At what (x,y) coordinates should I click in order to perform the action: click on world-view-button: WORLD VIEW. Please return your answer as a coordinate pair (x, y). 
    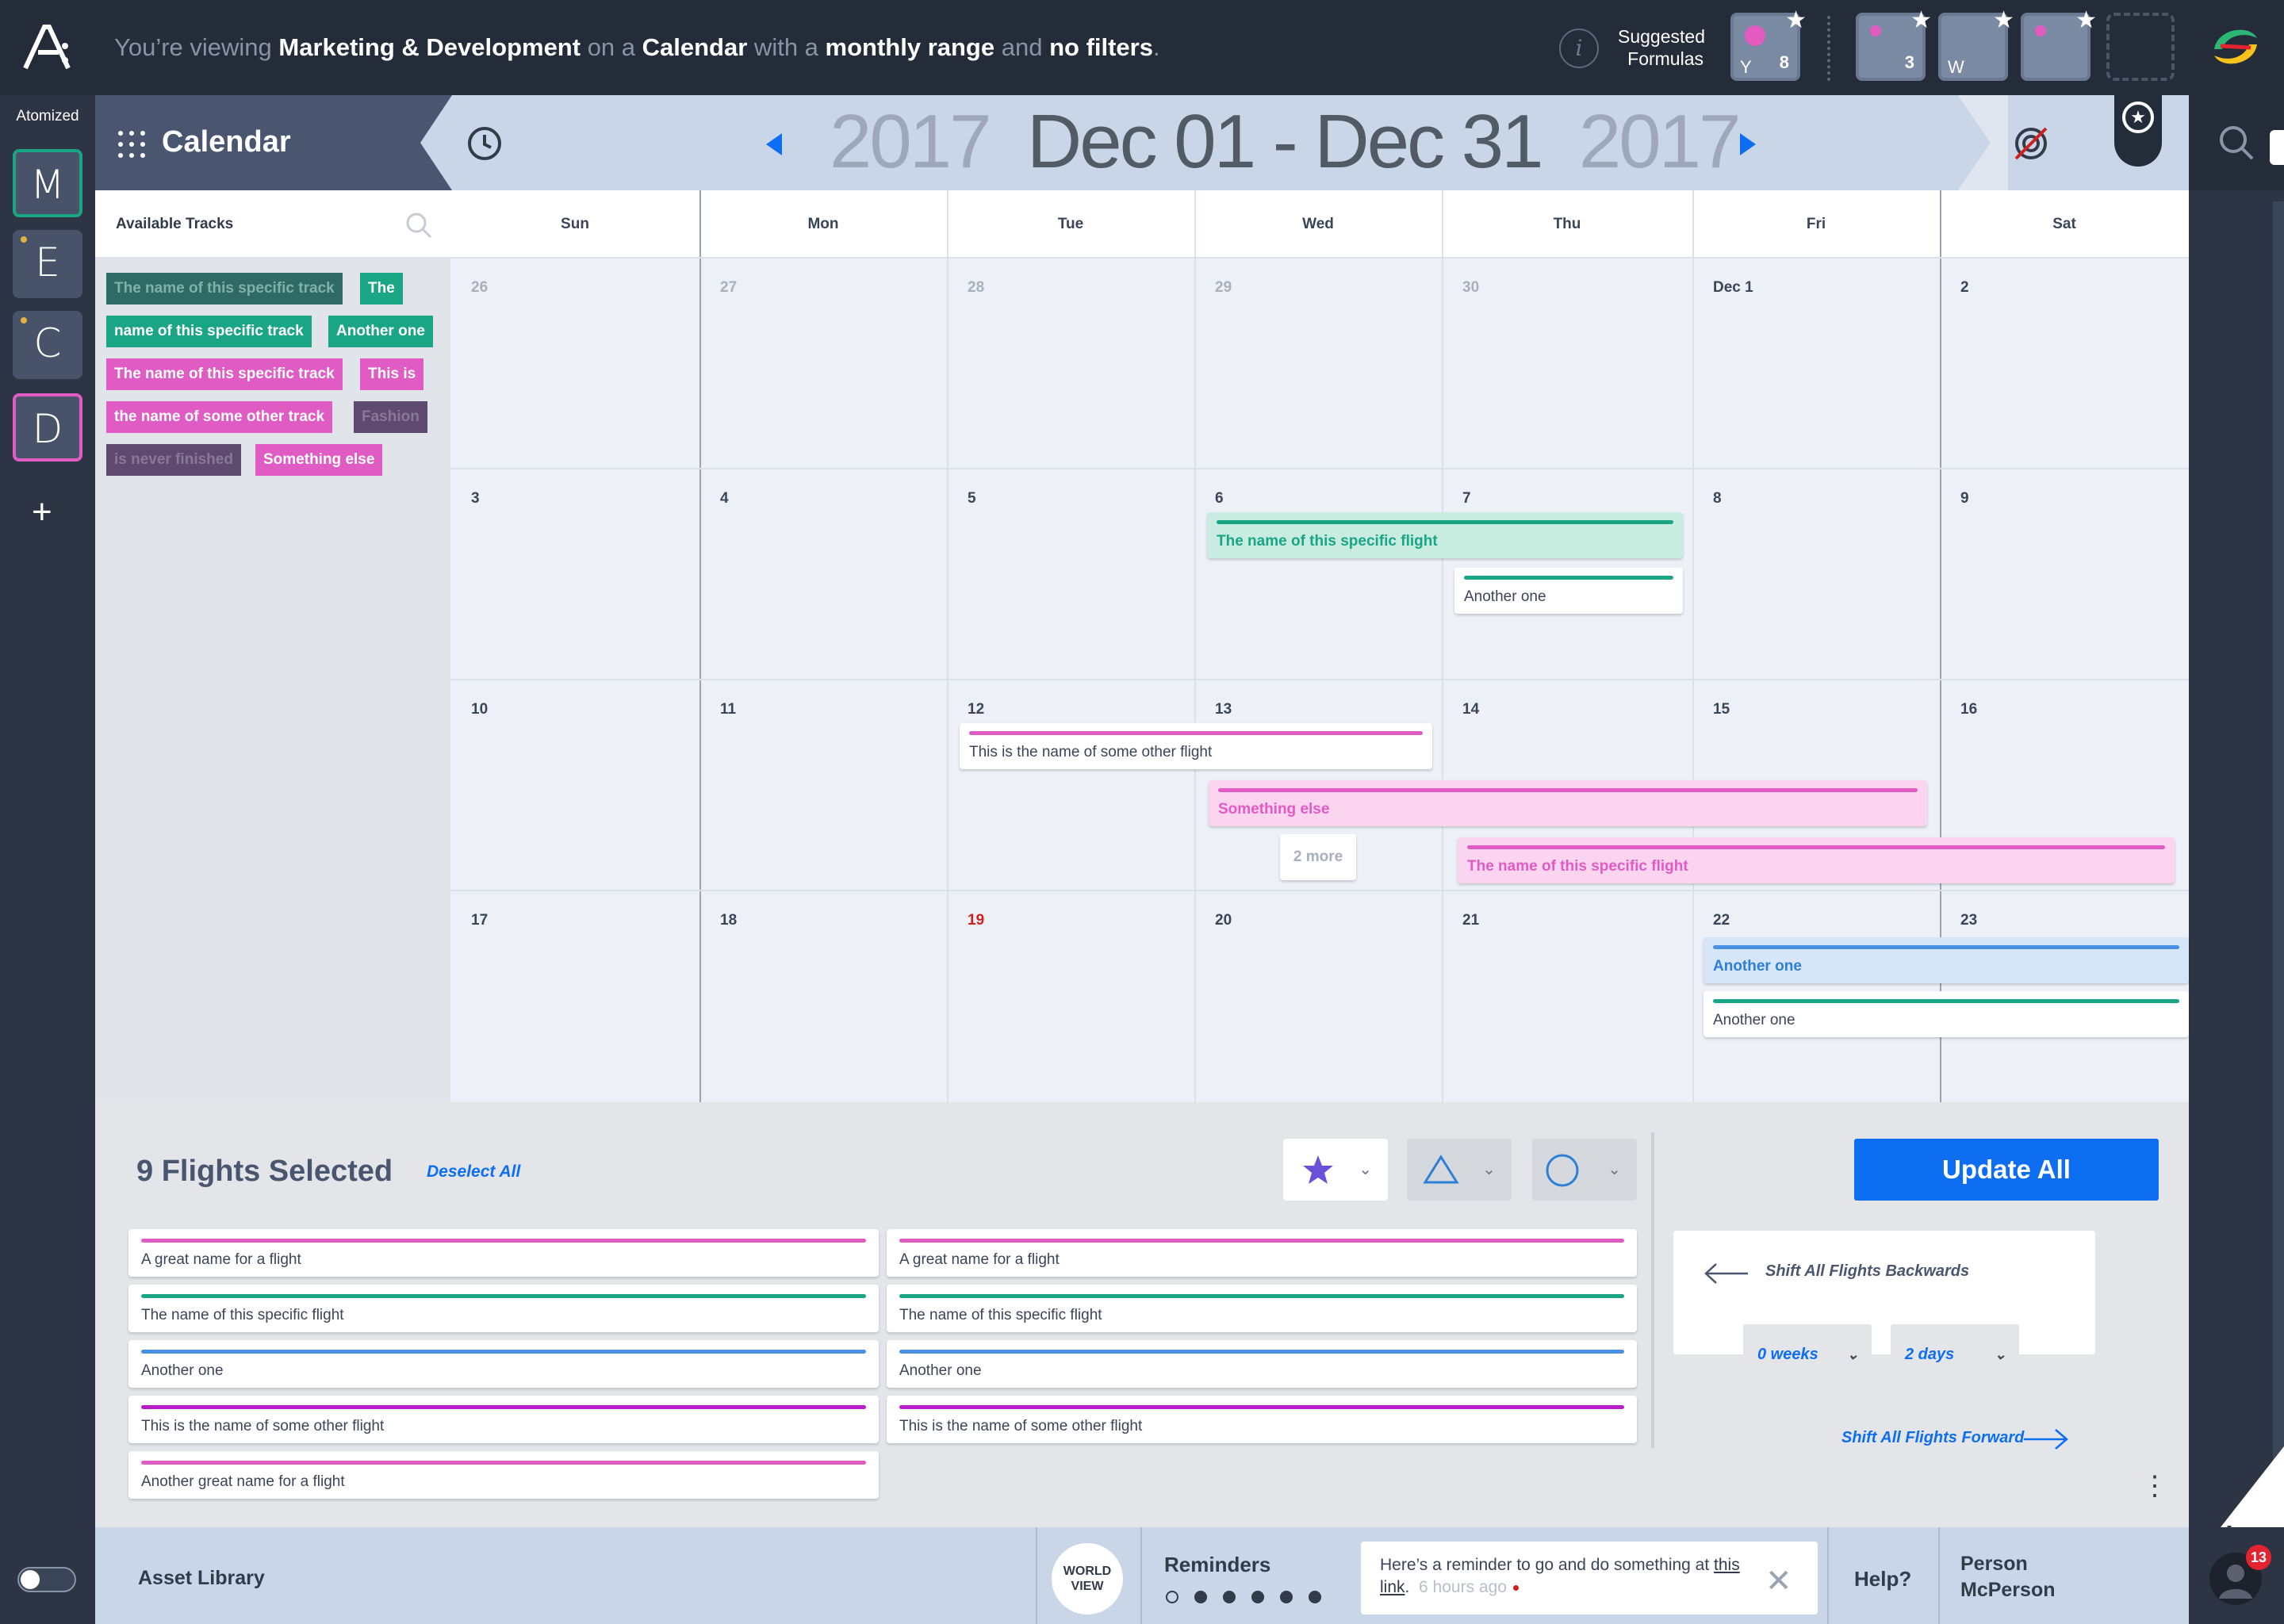
    Looking at the image, I should click on (1087, 1578).